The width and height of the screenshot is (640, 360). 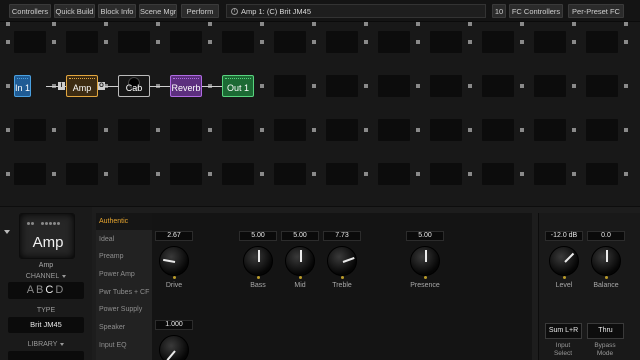 What do you see at coordinates (124, 221) in the screenshot?
I see `page-authentic: Authentic` at bounding box center [124, 221].